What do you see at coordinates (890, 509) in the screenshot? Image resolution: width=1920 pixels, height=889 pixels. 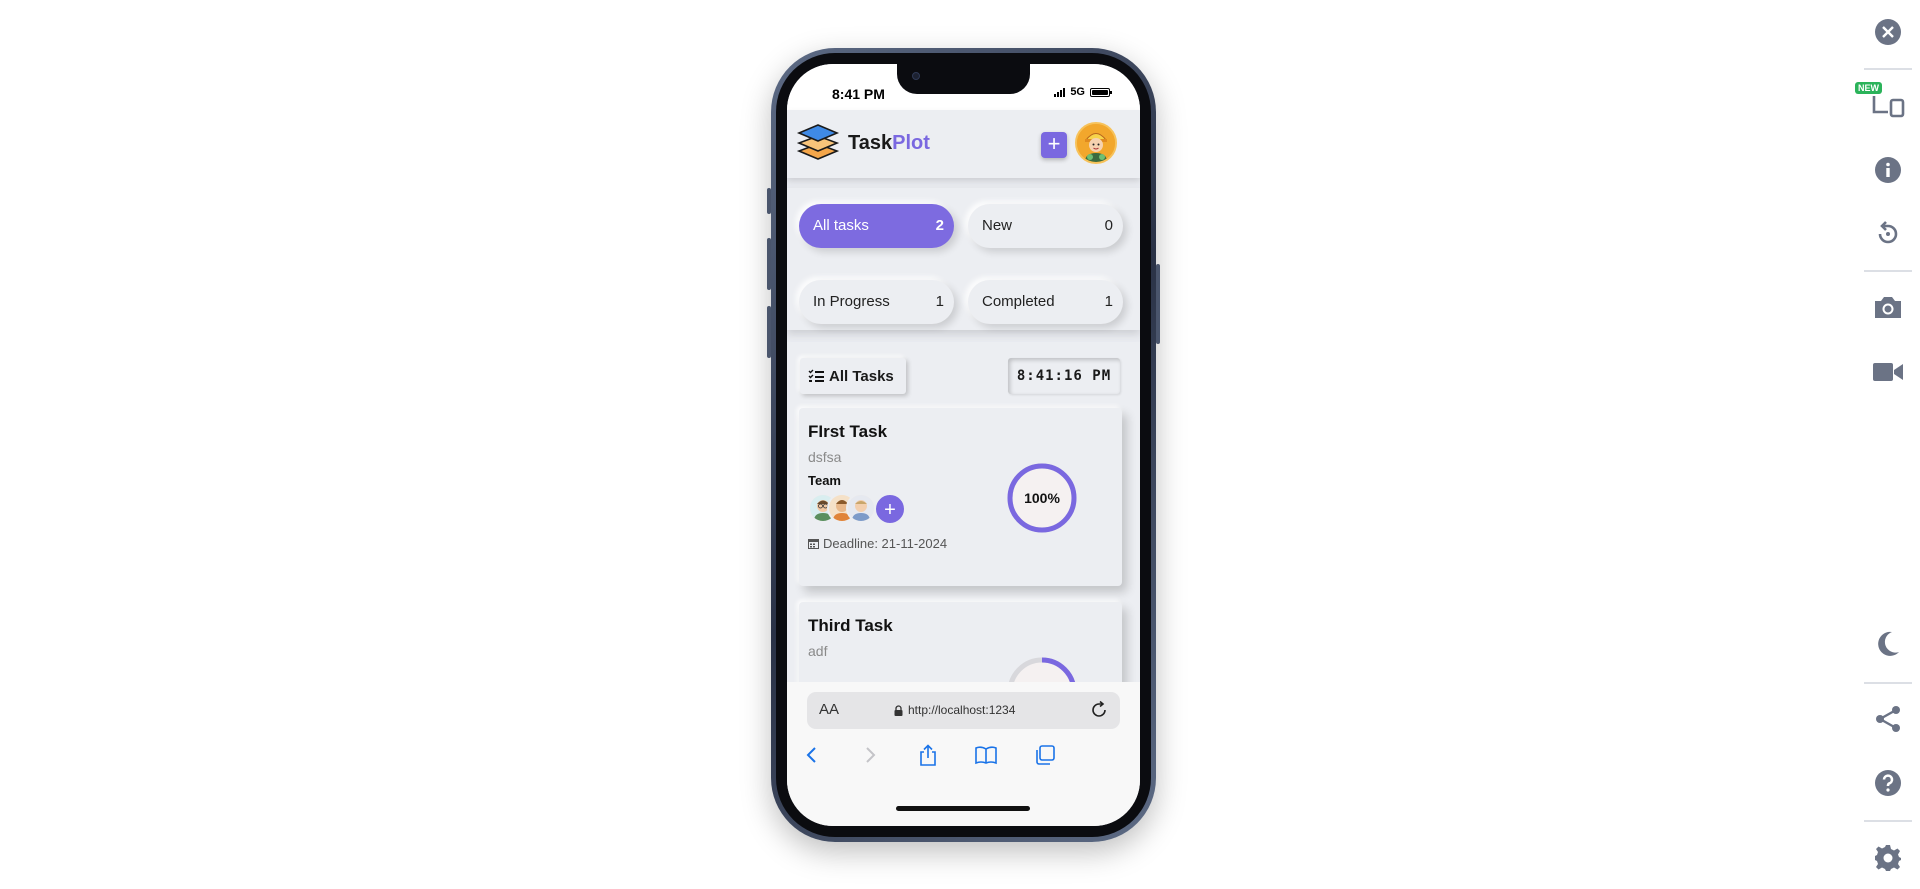 I see `add-member-button: +` at bounding box center [890, 509].